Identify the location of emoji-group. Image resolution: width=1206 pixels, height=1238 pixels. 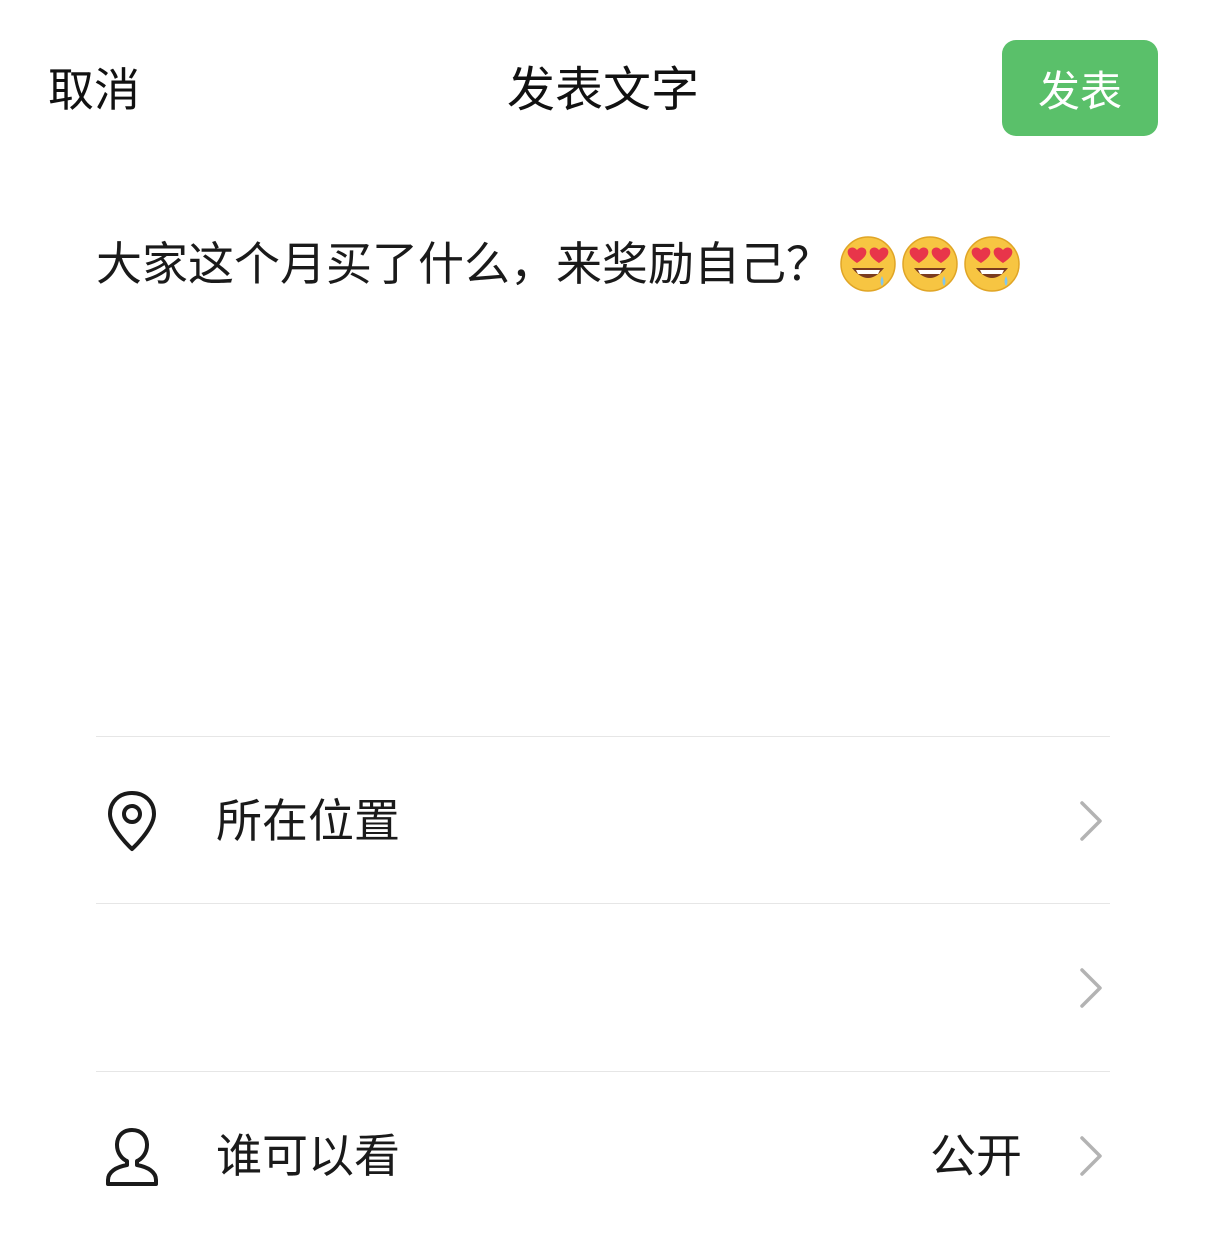
(930, 264).